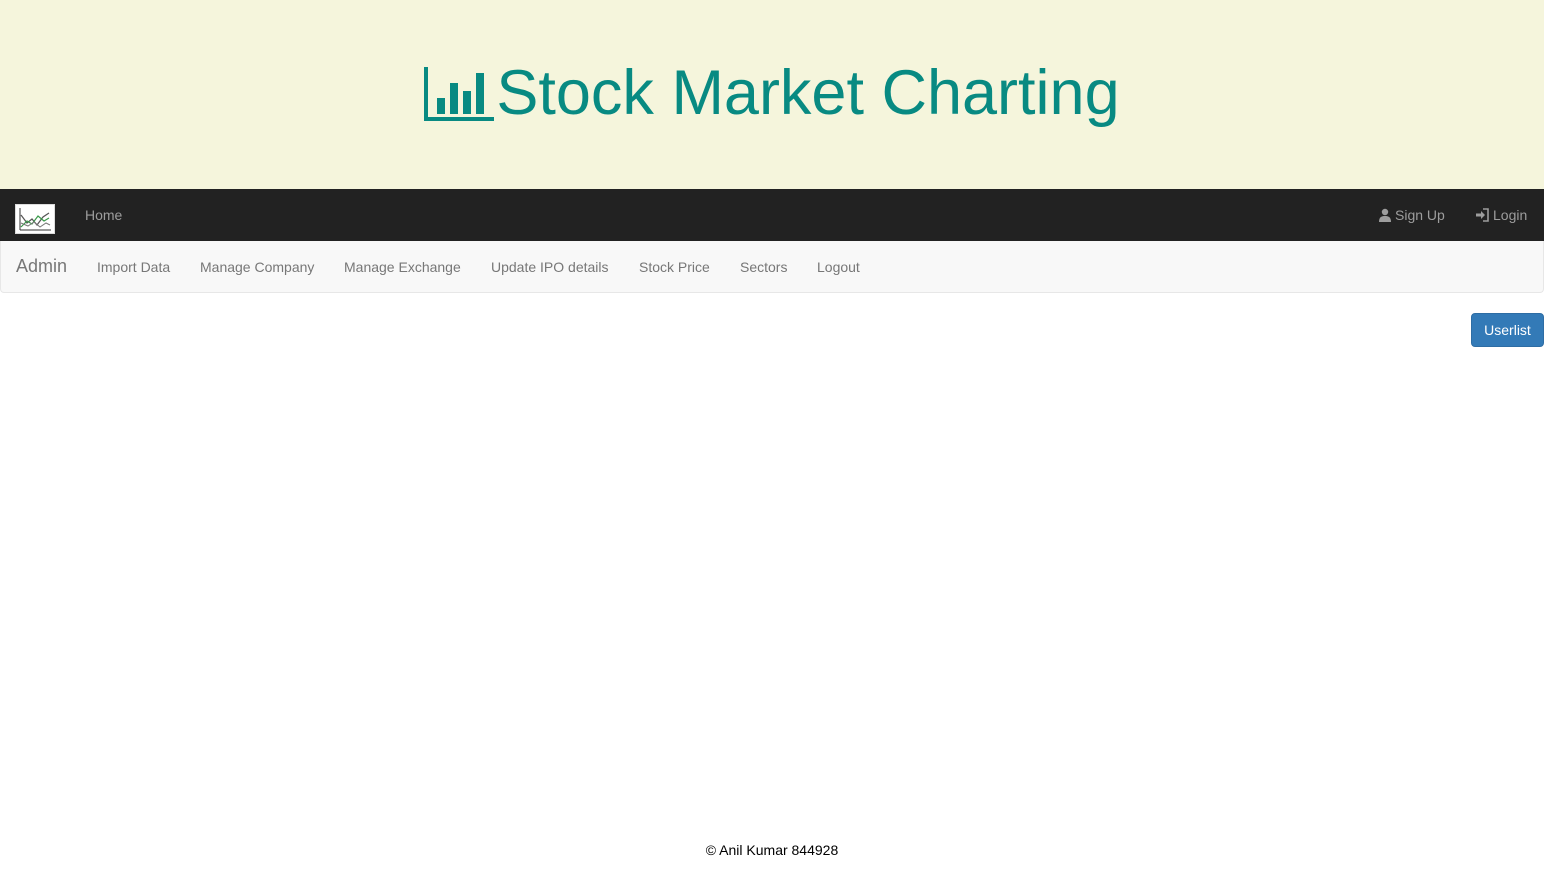 The image size is (1558, 870). I want to click on footer-copyright: © Anil Kumar 844928, so click(772, 850).